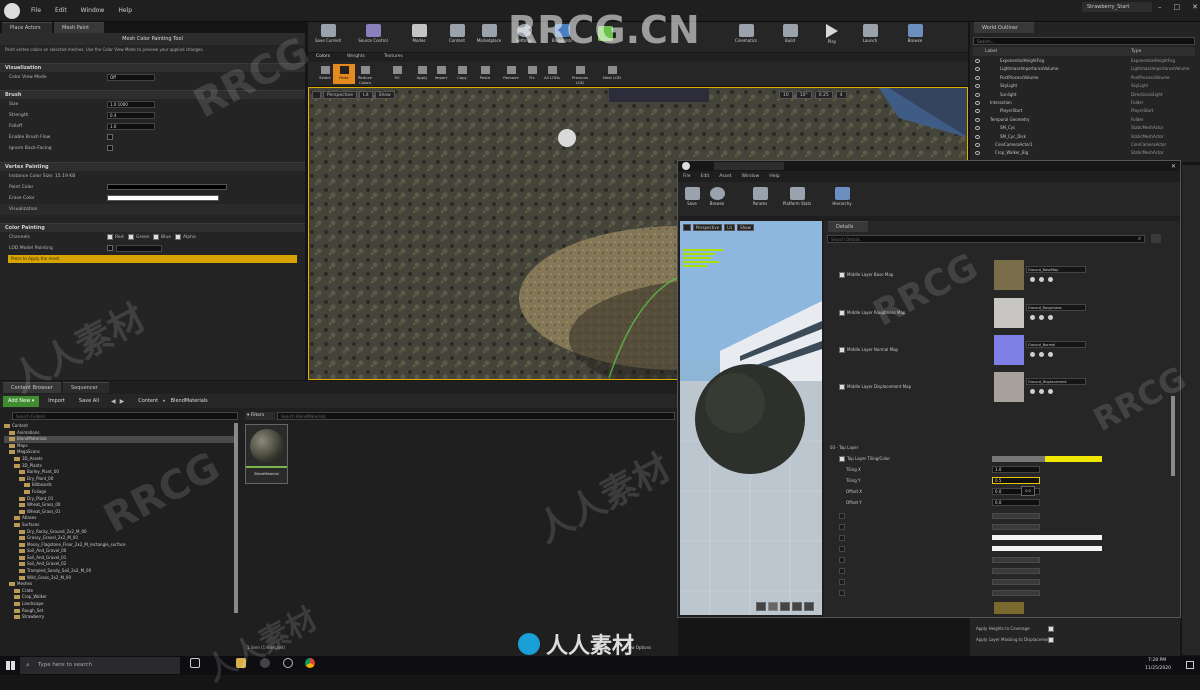 The image size is (1200, 690). What do you see at coordinates (373, 37) in the screenshot?
I see `toolbar-source-control: Source Control` at bounding box center [373, 37].